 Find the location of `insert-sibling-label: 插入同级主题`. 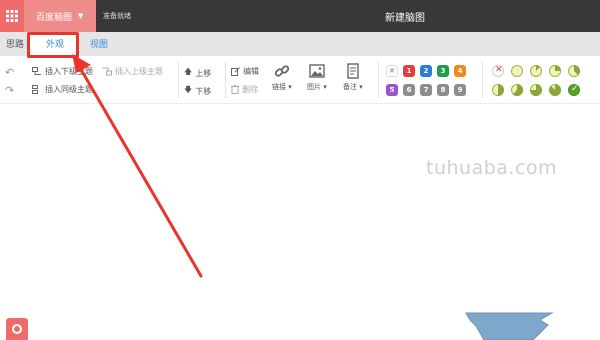

insert-sibling-label: 插入同级主题 is located at coordinates (69, 89).